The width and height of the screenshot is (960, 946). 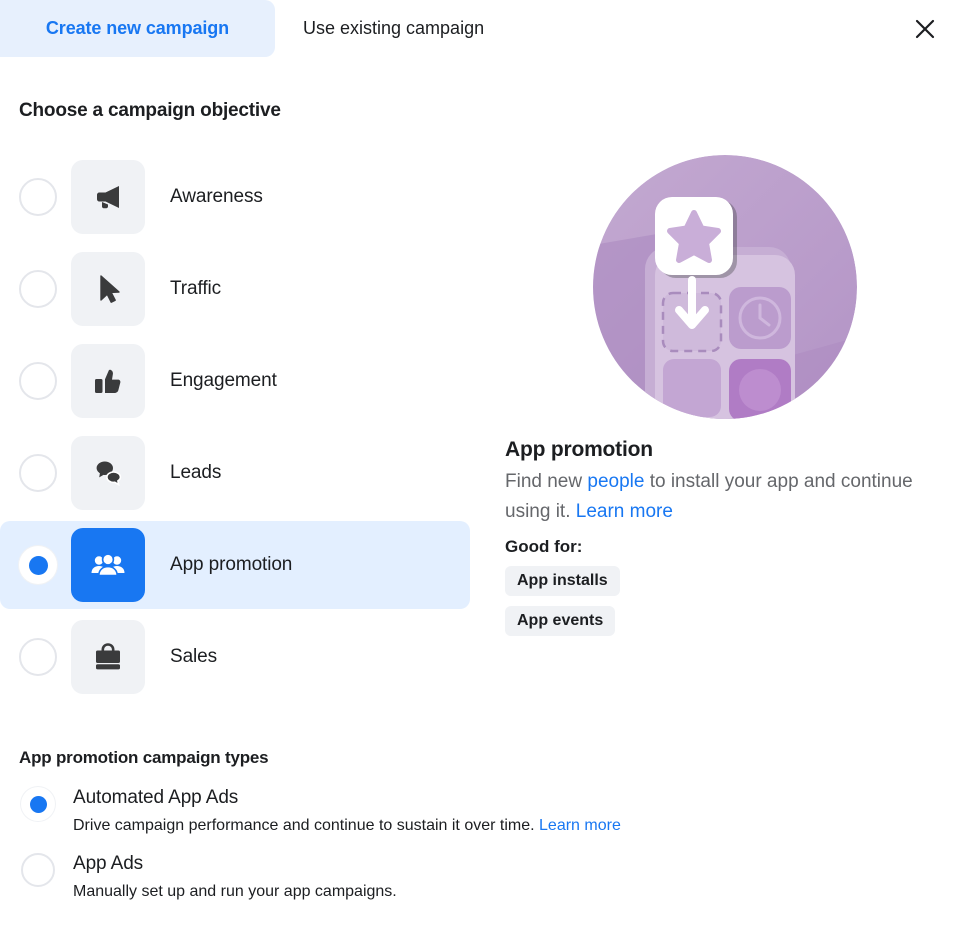 I want to click on app-install-illustration, so click(x=725, y=287).